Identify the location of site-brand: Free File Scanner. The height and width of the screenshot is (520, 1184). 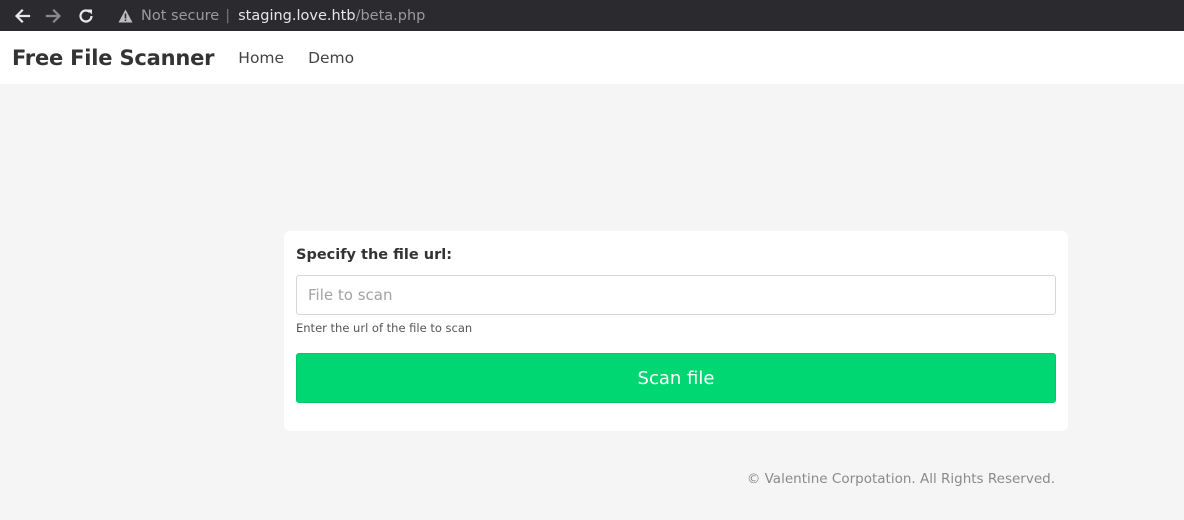
(113, 58).